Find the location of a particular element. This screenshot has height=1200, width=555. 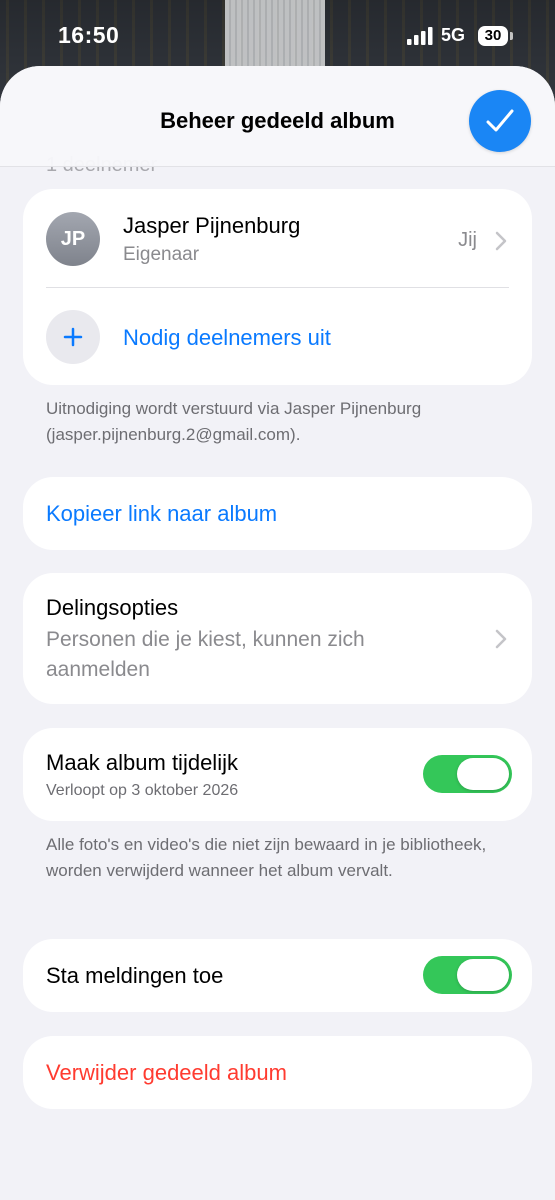

temporary-album-toggle is located at coordinates (467, 774).